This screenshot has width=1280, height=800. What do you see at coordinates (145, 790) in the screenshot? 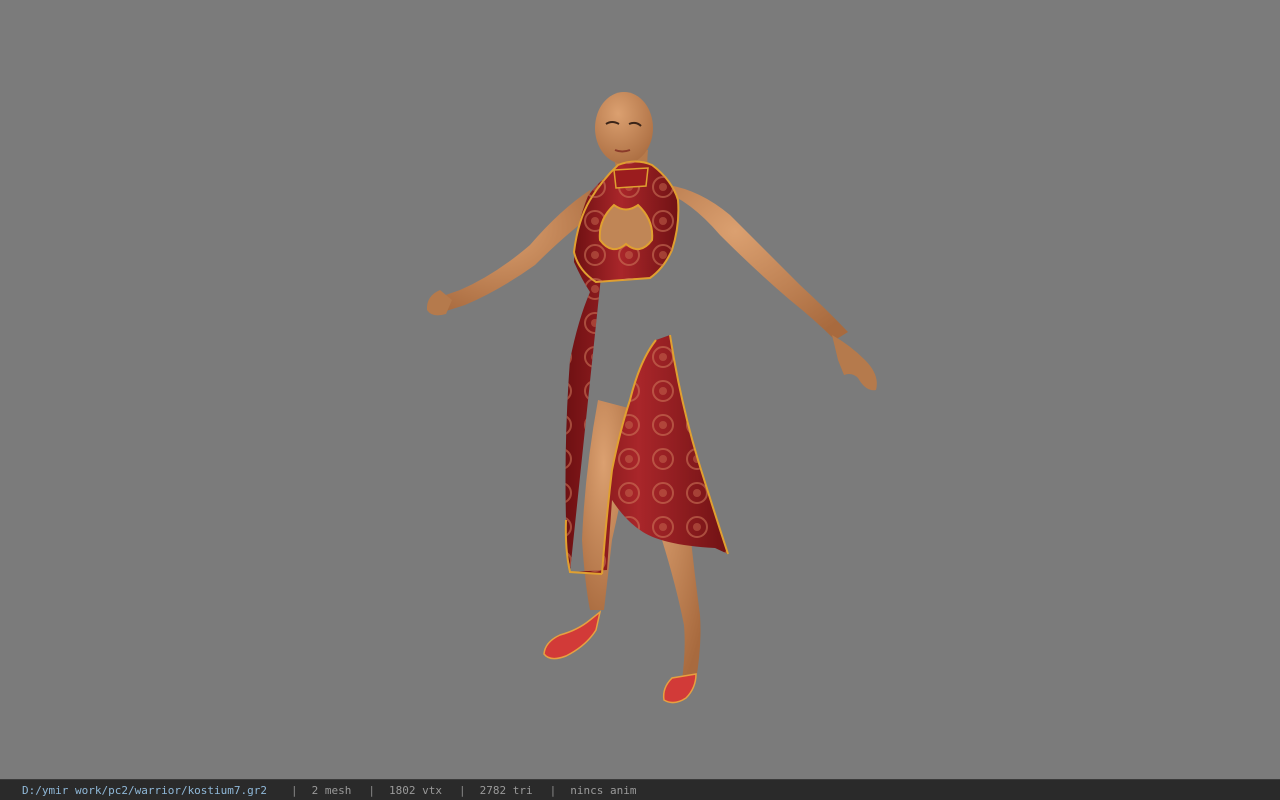
I see `file-path: D:/ymir work/pc2/warrior/kostium7.gr2` at bounding box center [145, 790].